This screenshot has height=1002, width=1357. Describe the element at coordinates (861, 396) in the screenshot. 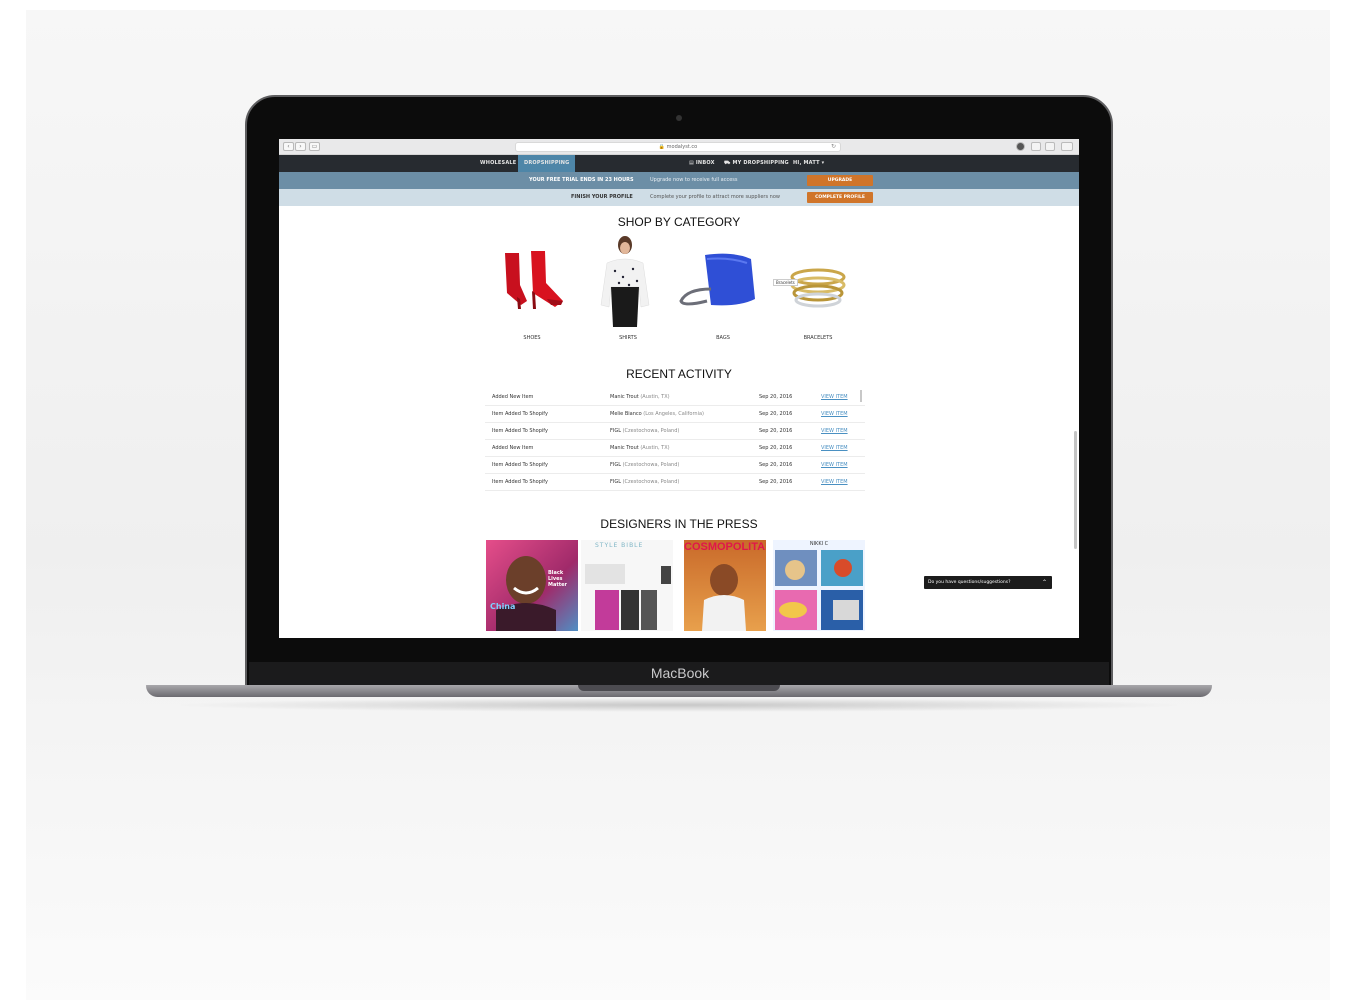

I see `activity-scrollbar` at that location.